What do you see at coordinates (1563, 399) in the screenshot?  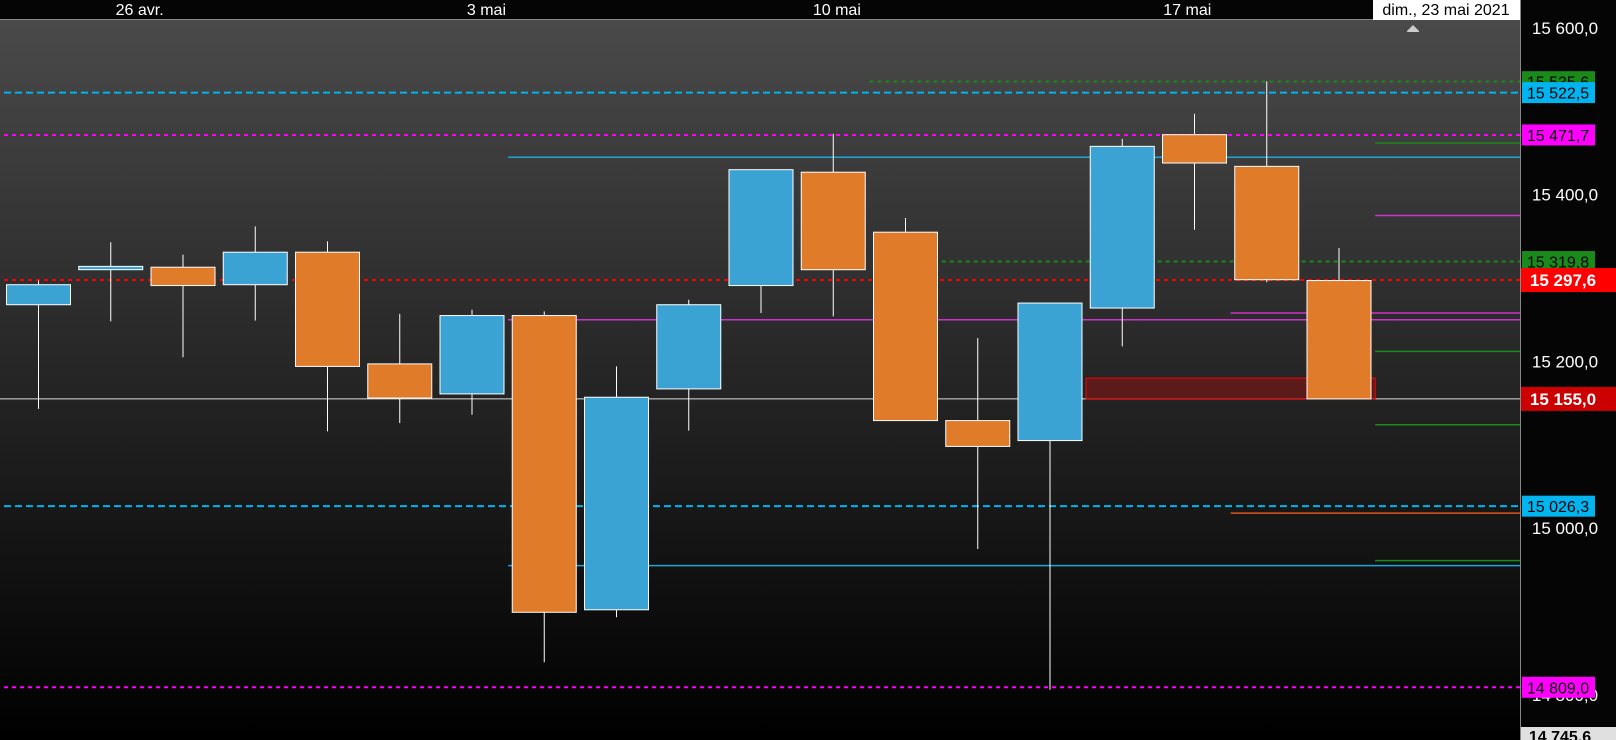 I see `price-level-label: 15 155,0` at bounding box center [1563, 399].